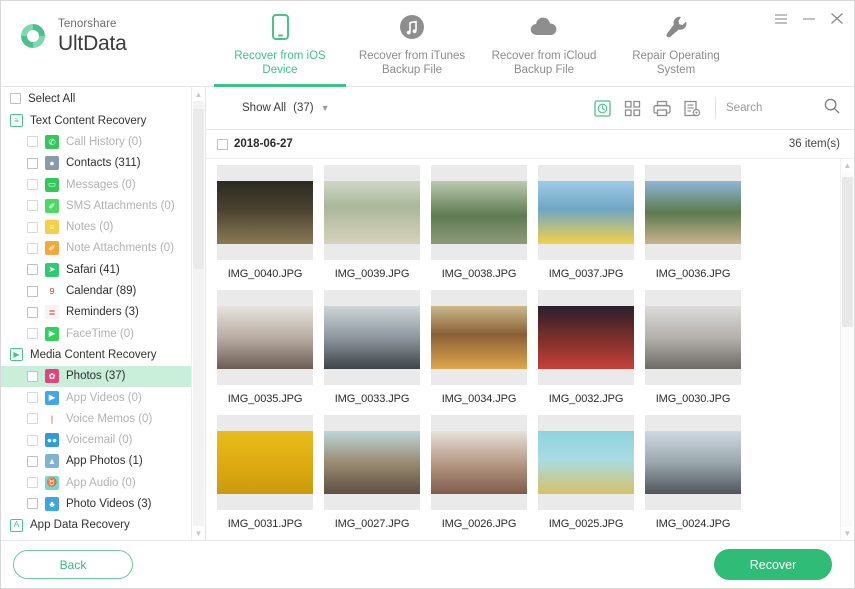  Describe the element at coordinates (836, 18) in the screenshot. I see `close-icon` at that location.